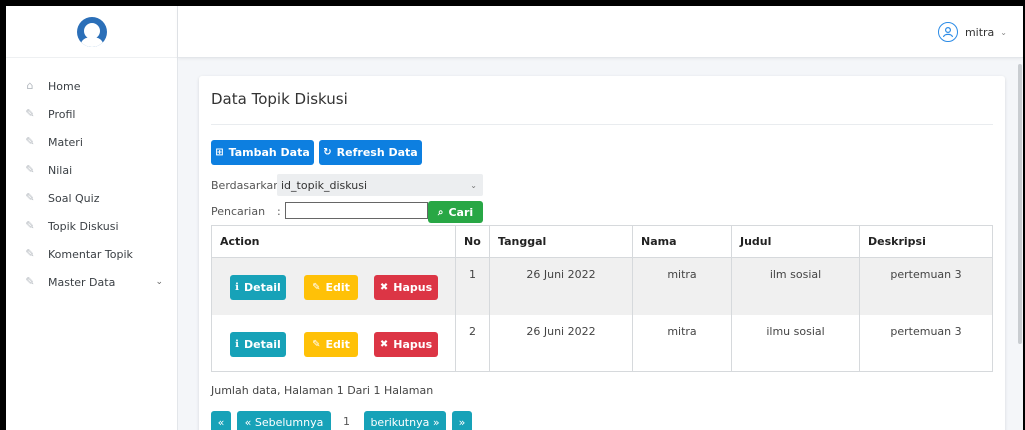  What do you see at coordinates (440, 212) in the screenshot?
I see `search-icon: ⌕` at bounding box center [440, 212].